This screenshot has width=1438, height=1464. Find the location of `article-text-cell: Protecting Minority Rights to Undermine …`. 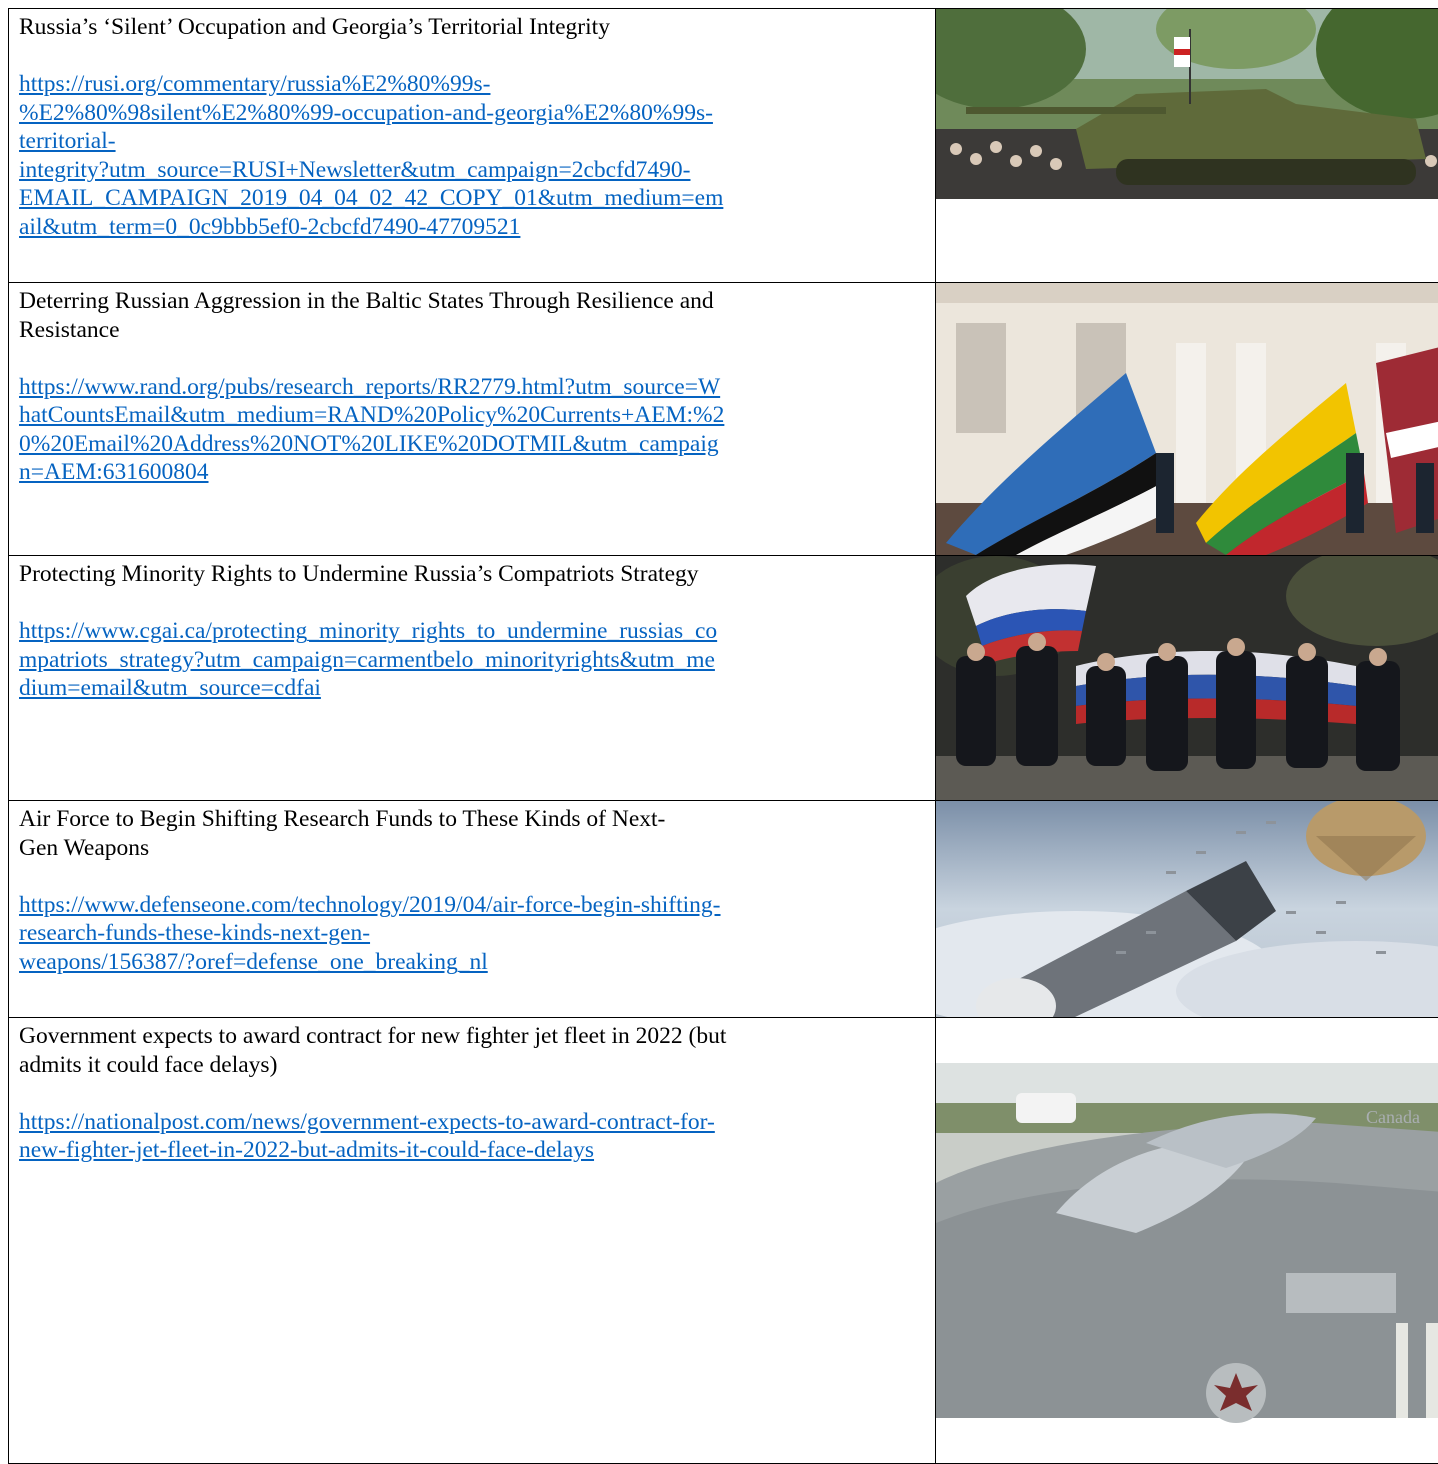

article-text-cell: Protecting Minority Rights to Undermine … is located at coordinates (472, 678).